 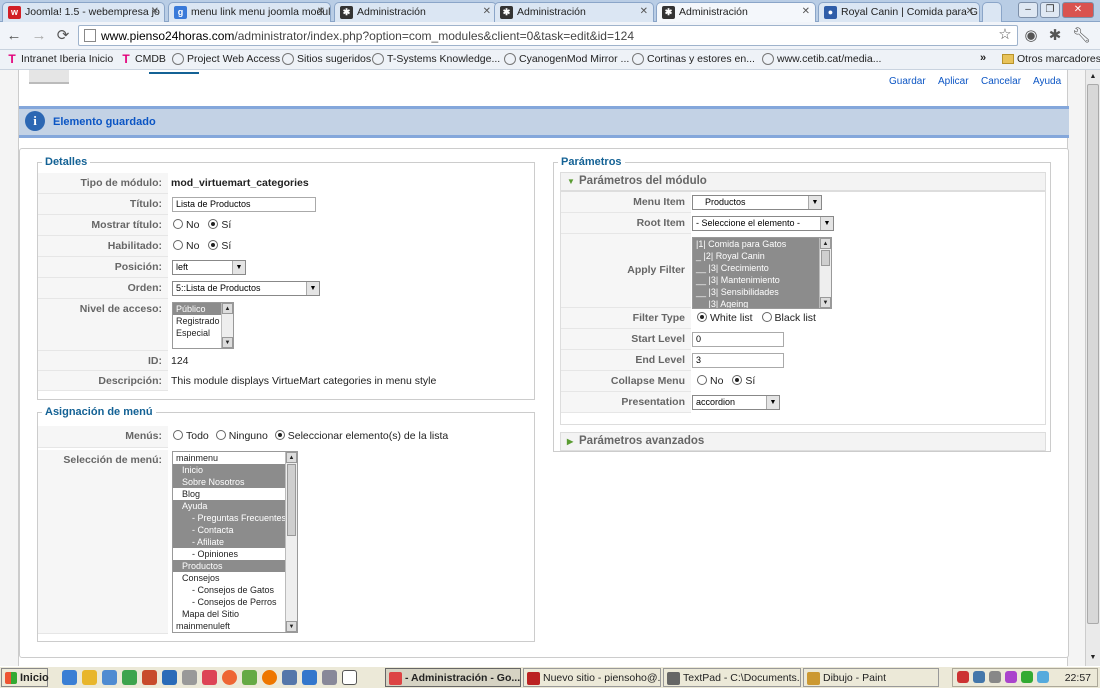 What do you see at coordinates (209, 677) in the screenshot?
I see `media-icon` at bounding box center [209, 677].